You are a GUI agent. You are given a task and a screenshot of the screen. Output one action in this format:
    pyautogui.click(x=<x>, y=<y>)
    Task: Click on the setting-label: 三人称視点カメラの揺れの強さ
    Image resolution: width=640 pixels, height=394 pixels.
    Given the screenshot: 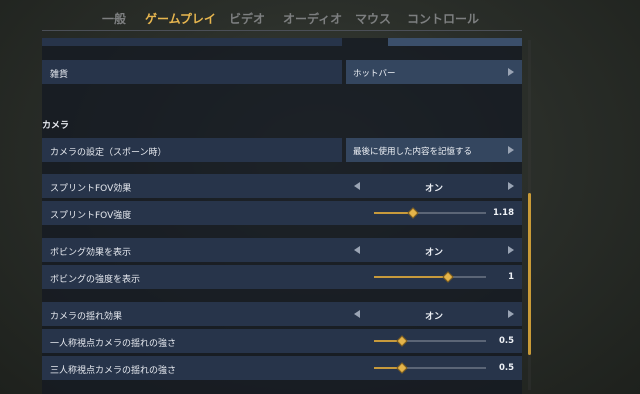 What is the action you would take?
    pyautogui.click(x=113, y=371)
    